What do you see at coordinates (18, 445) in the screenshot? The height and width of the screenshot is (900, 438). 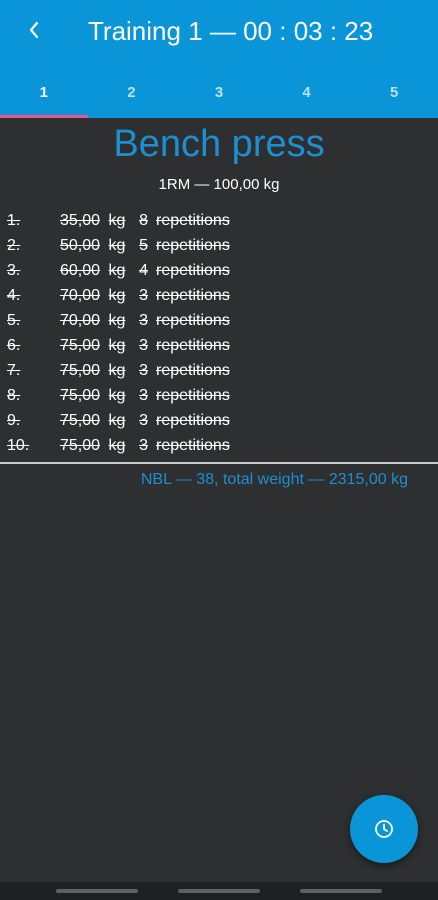 I see `set-number: 10.` at bounding box center [18, 445].